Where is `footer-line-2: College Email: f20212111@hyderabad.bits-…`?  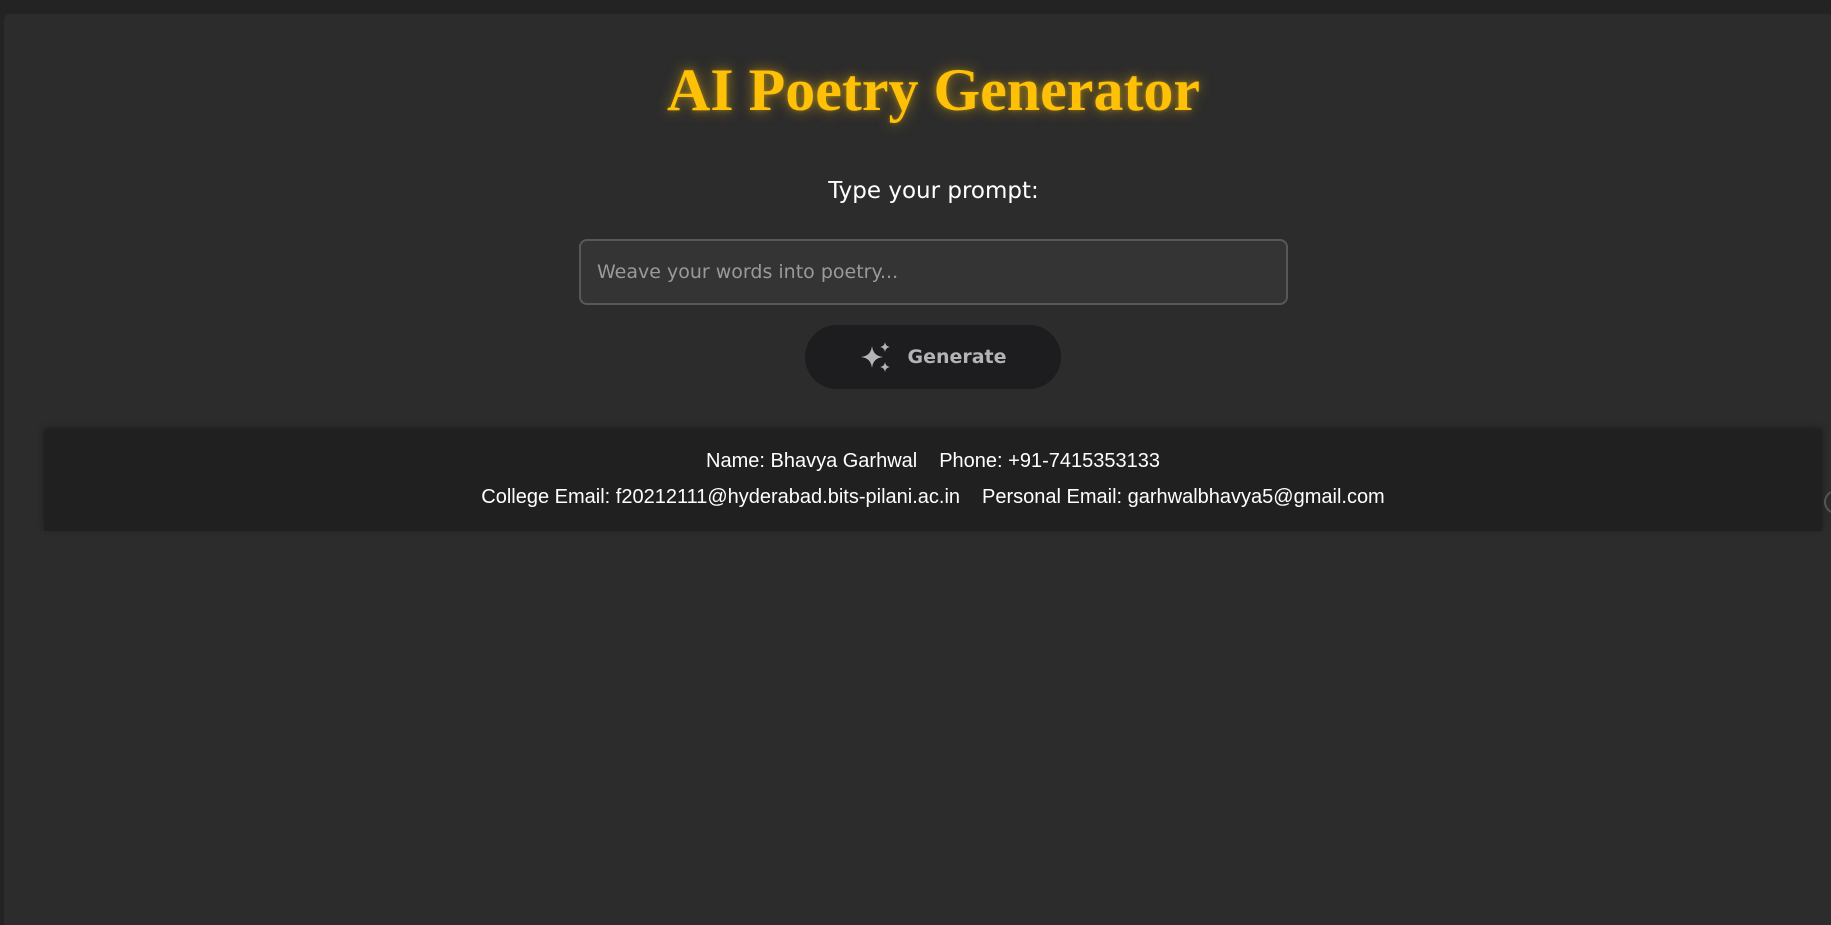 footer-line-2: College Email: f20212111@hyderabad.bits-… is located at coordinates (933, 497).